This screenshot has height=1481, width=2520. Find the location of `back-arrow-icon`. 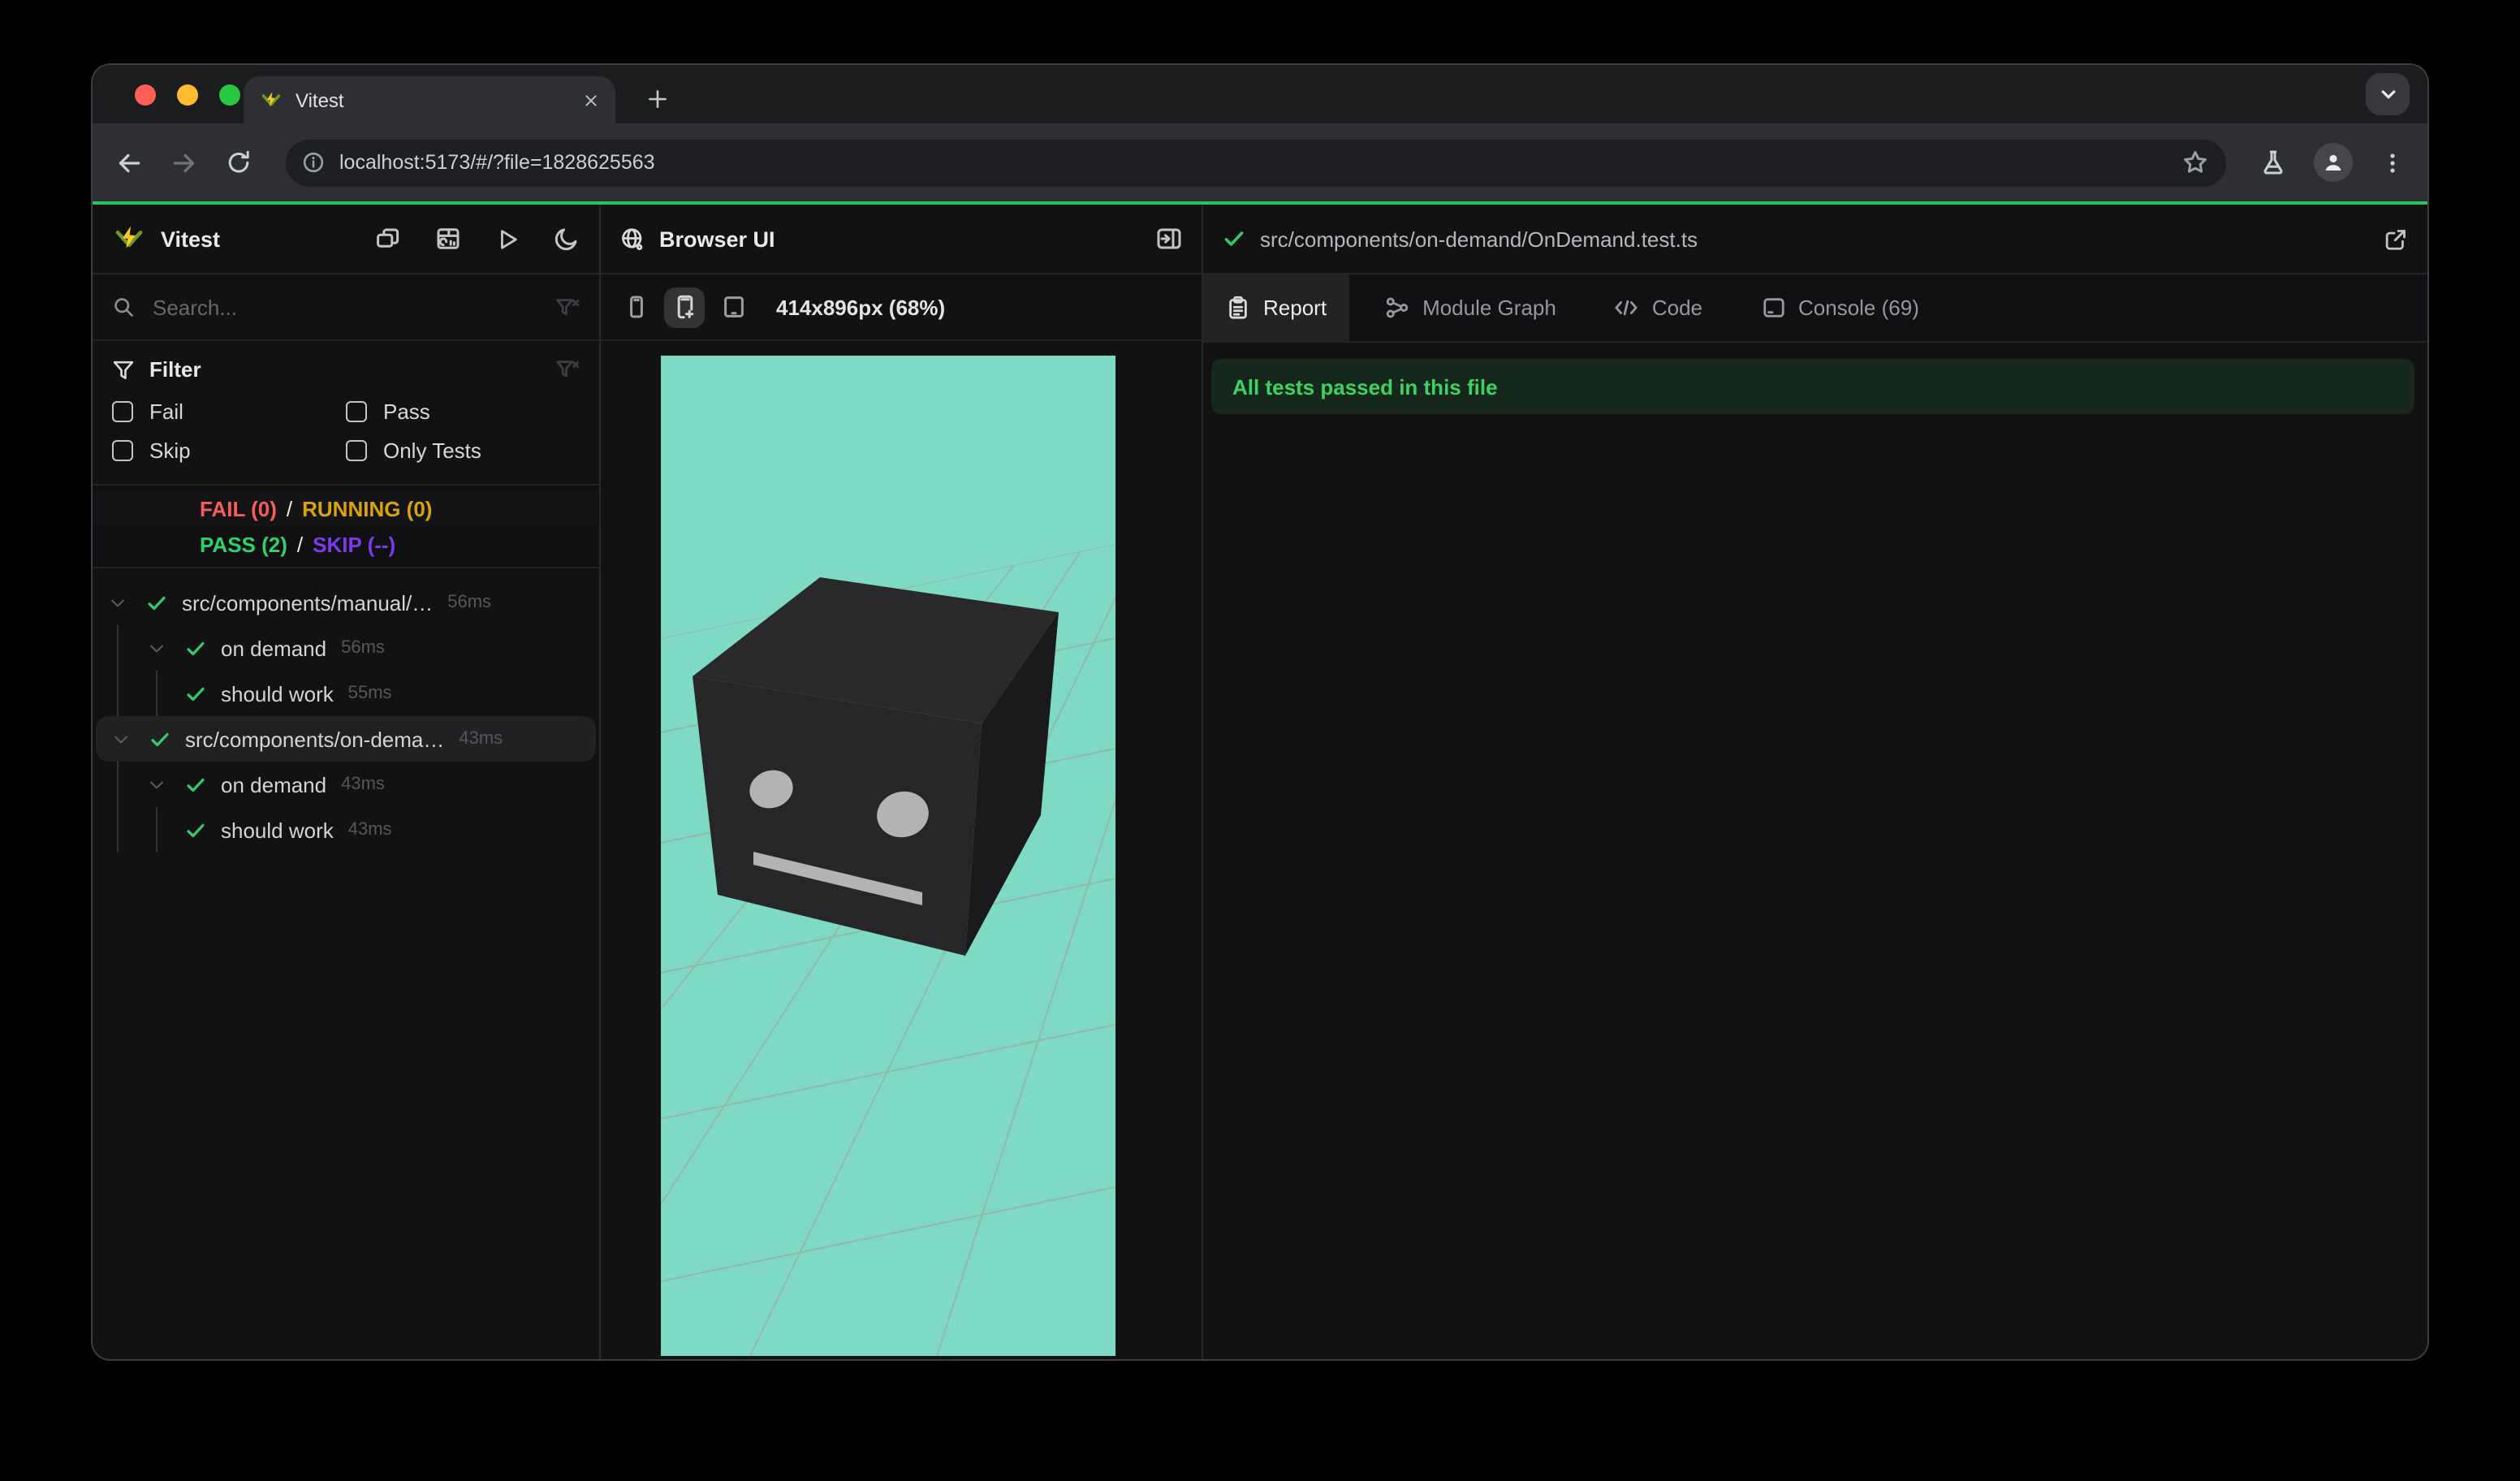

back-arrow-icon is located at coordinates (129, 162).